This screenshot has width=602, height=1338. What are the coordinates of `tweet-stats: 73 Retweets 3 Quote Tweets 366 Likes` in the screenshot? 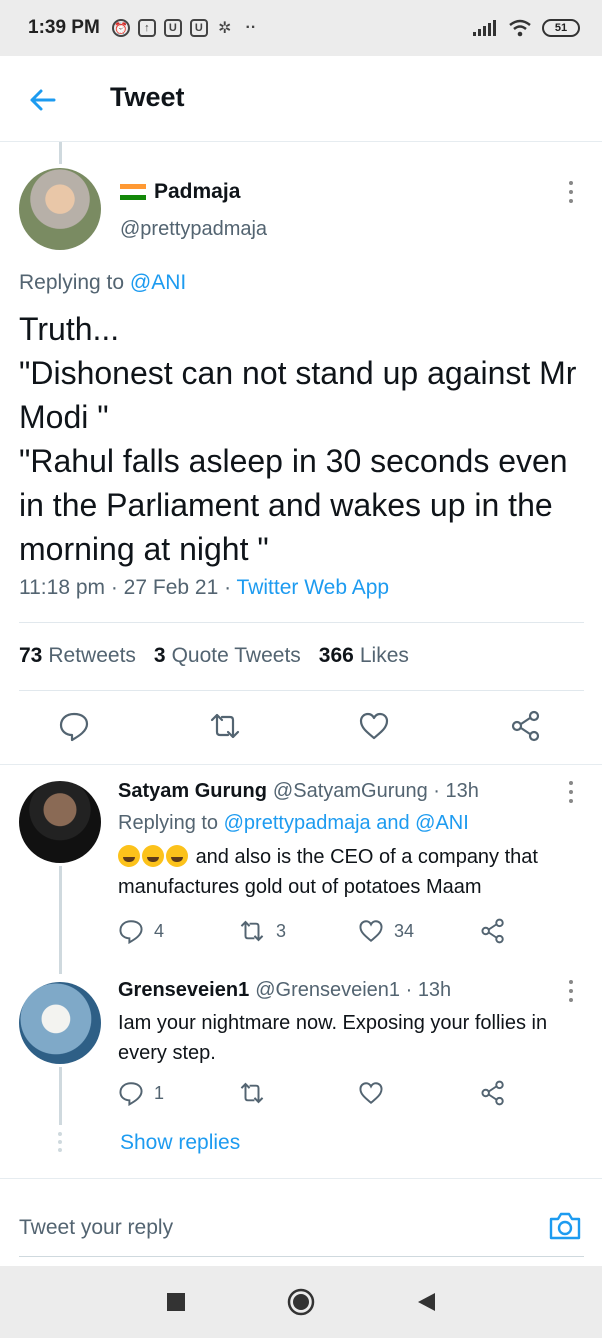 It's located at (214, 656).